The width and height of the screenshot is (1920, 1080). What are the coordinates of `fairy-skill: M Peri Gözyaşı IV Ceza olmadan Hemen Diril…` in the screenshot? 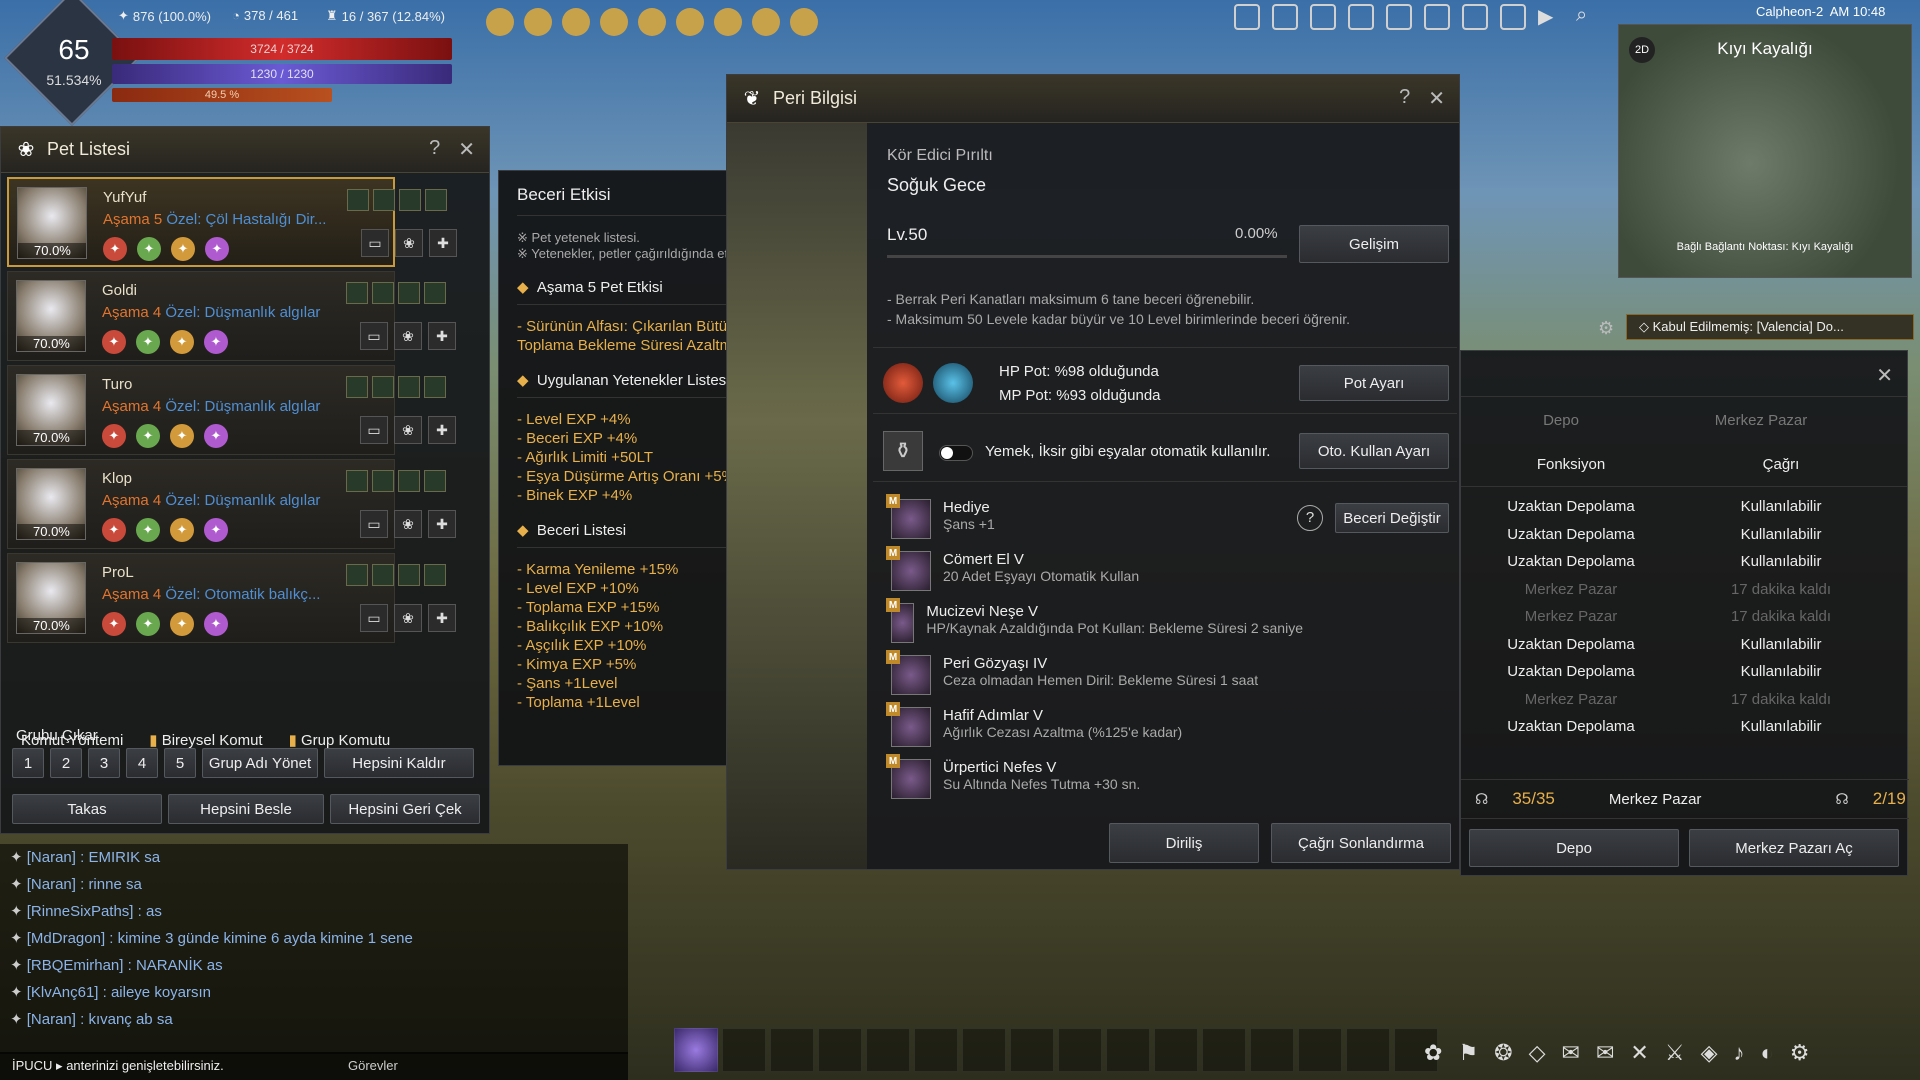 It's located at (1088, 678).